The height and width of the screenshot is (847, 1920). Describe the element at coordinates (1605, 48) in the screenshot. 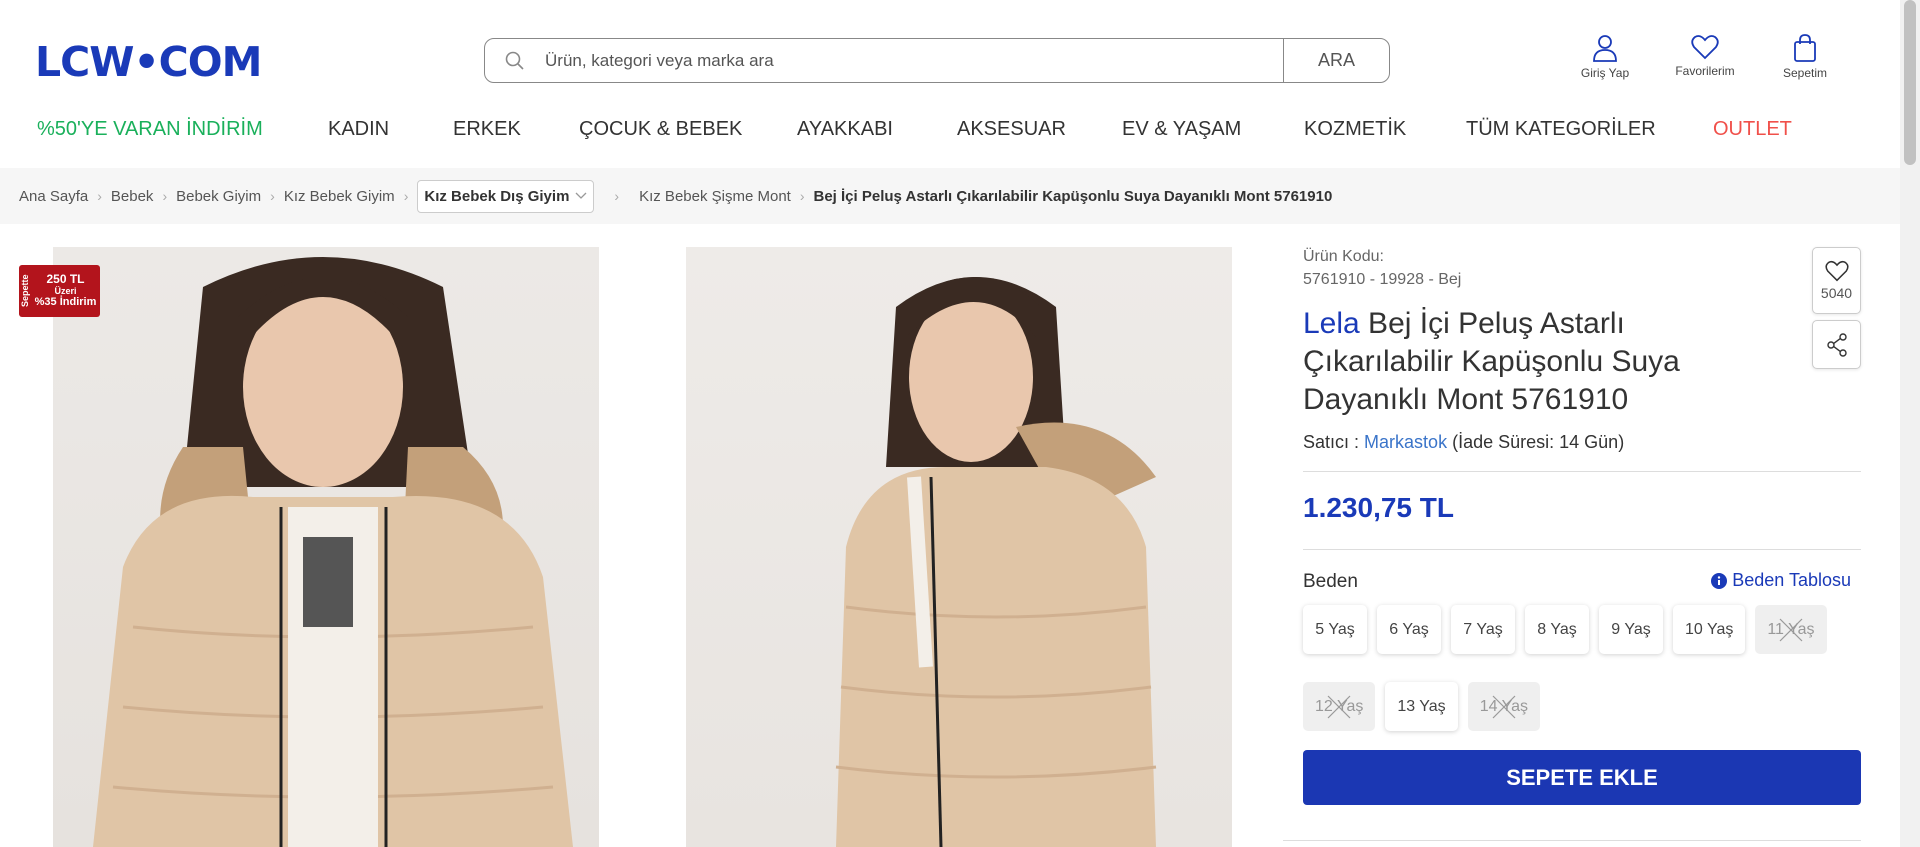

I see `user-icon` at that location.